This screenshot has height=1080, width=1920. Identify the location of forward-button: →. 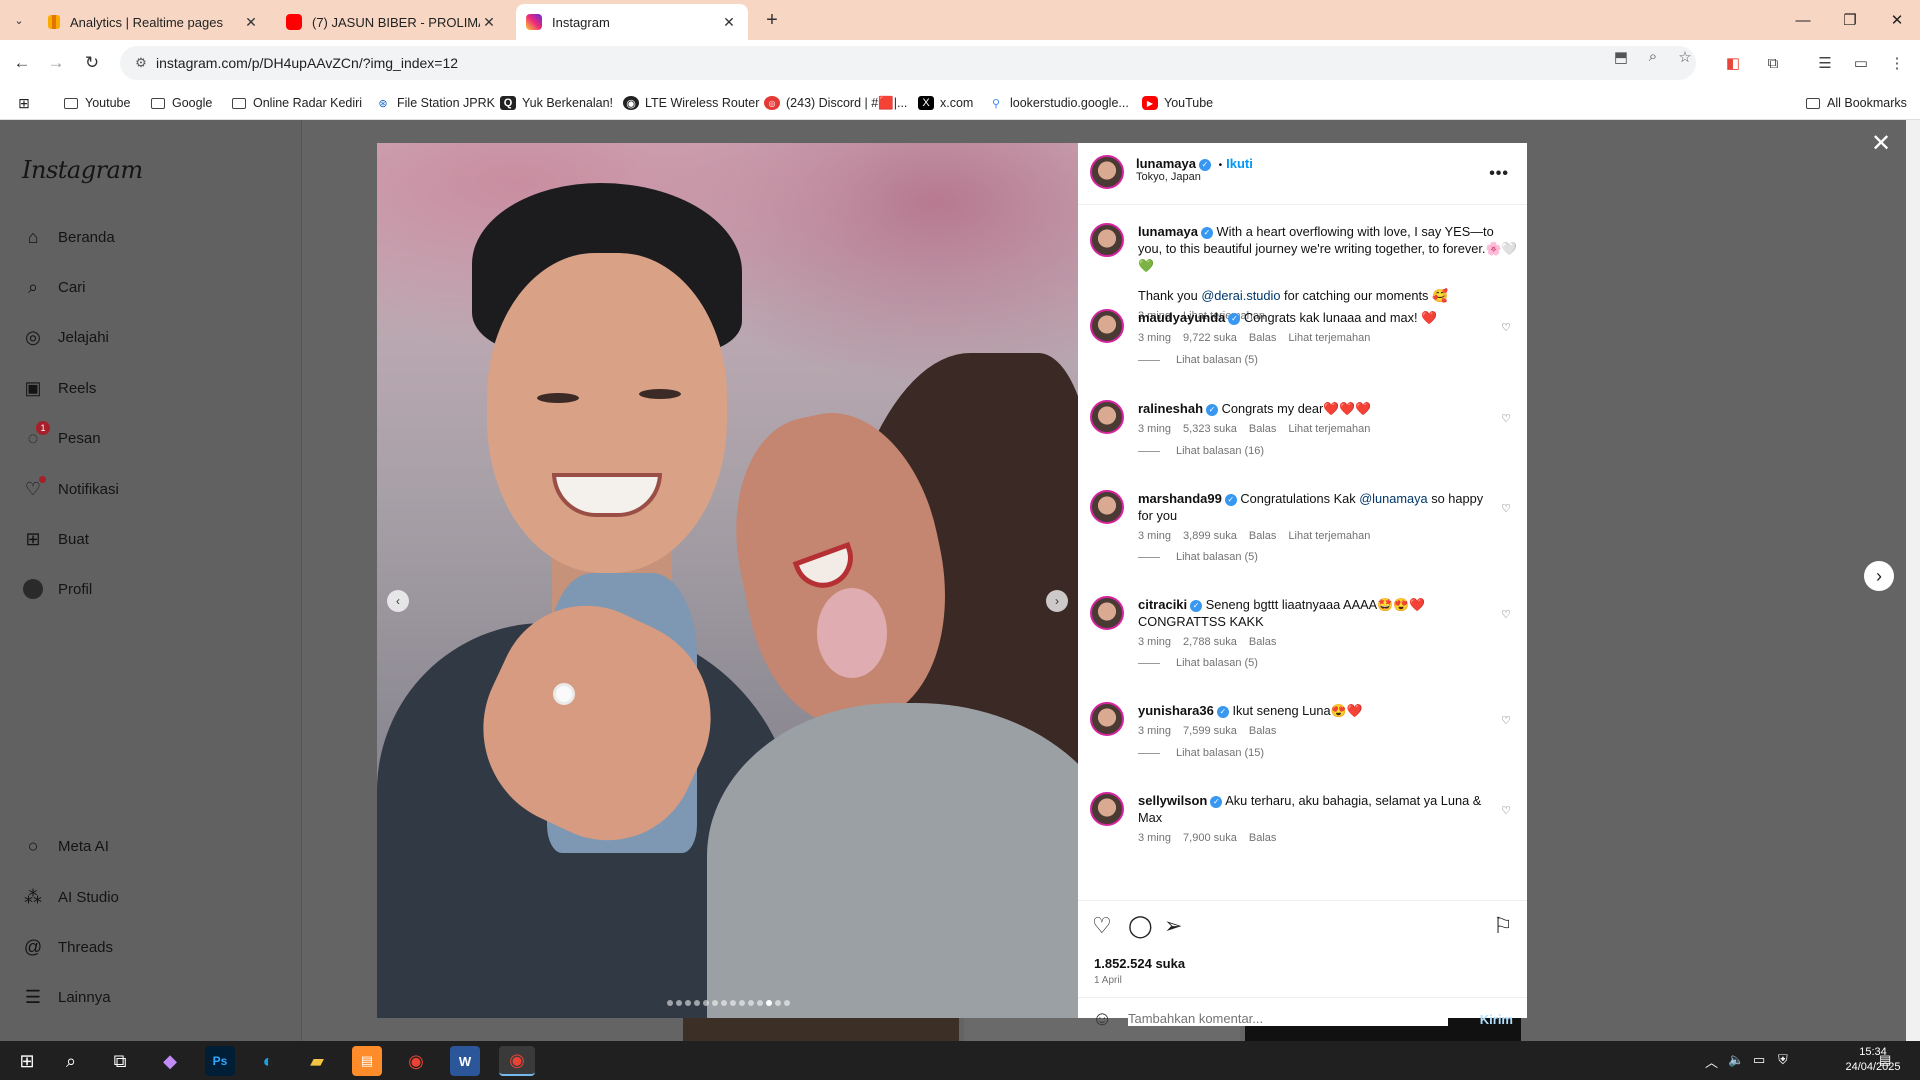
(56, 63).